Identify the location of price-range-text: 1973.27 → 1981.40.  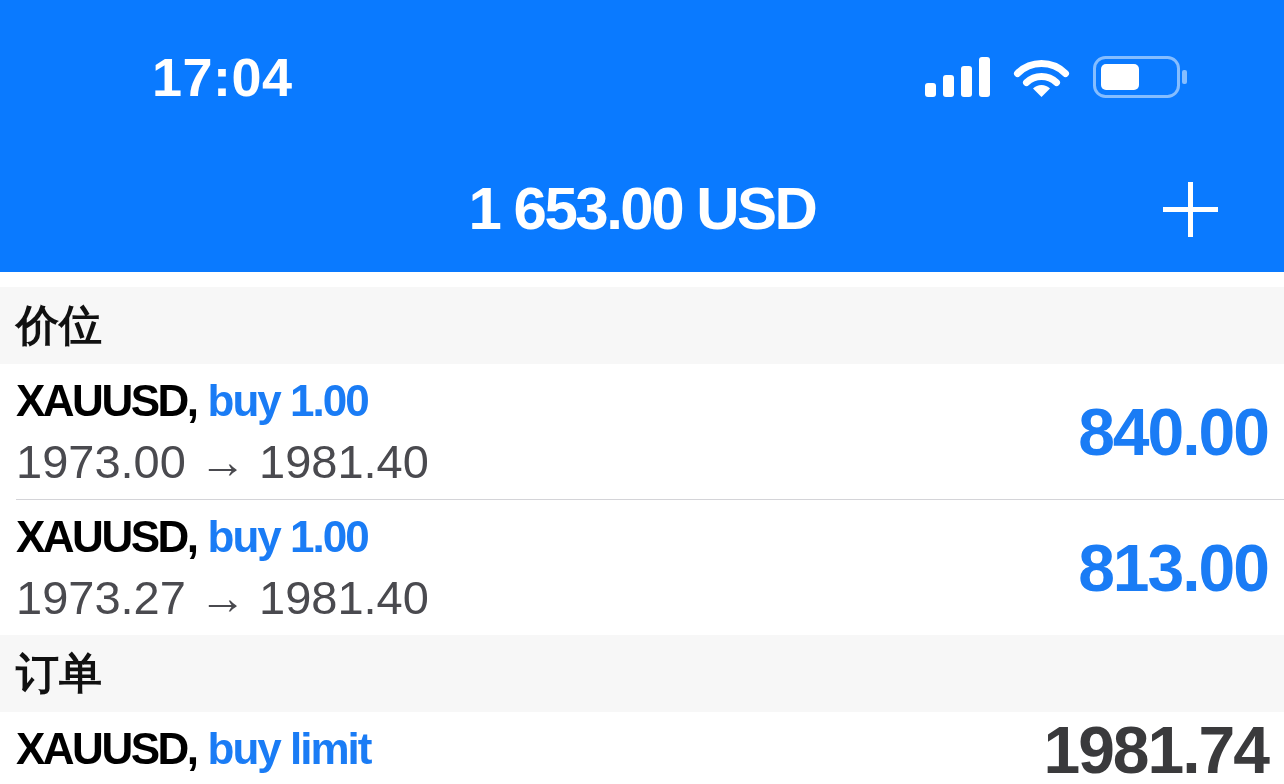
(222, 597).